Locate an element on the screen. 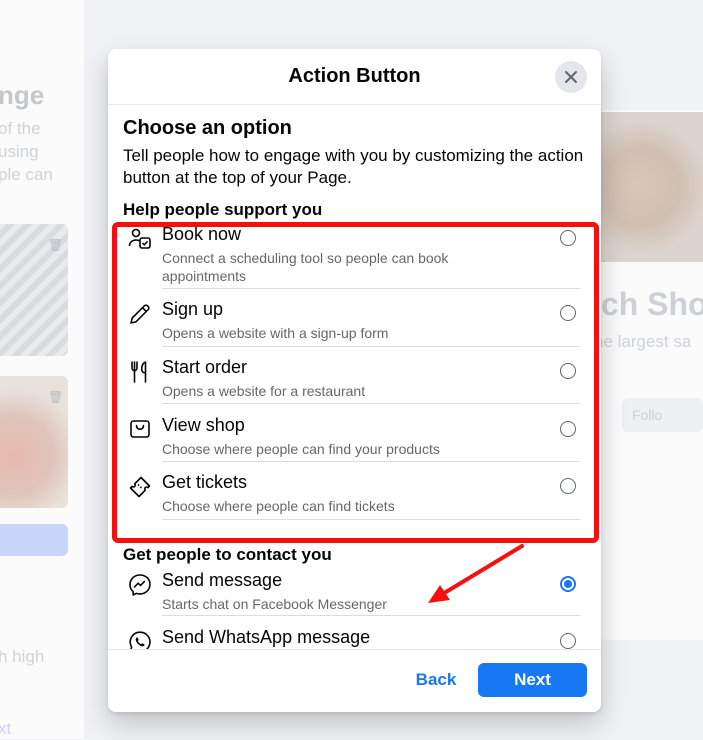 This screenshot has height=740, width=703. whatsapp-icon is located at coordinates (140, 640).